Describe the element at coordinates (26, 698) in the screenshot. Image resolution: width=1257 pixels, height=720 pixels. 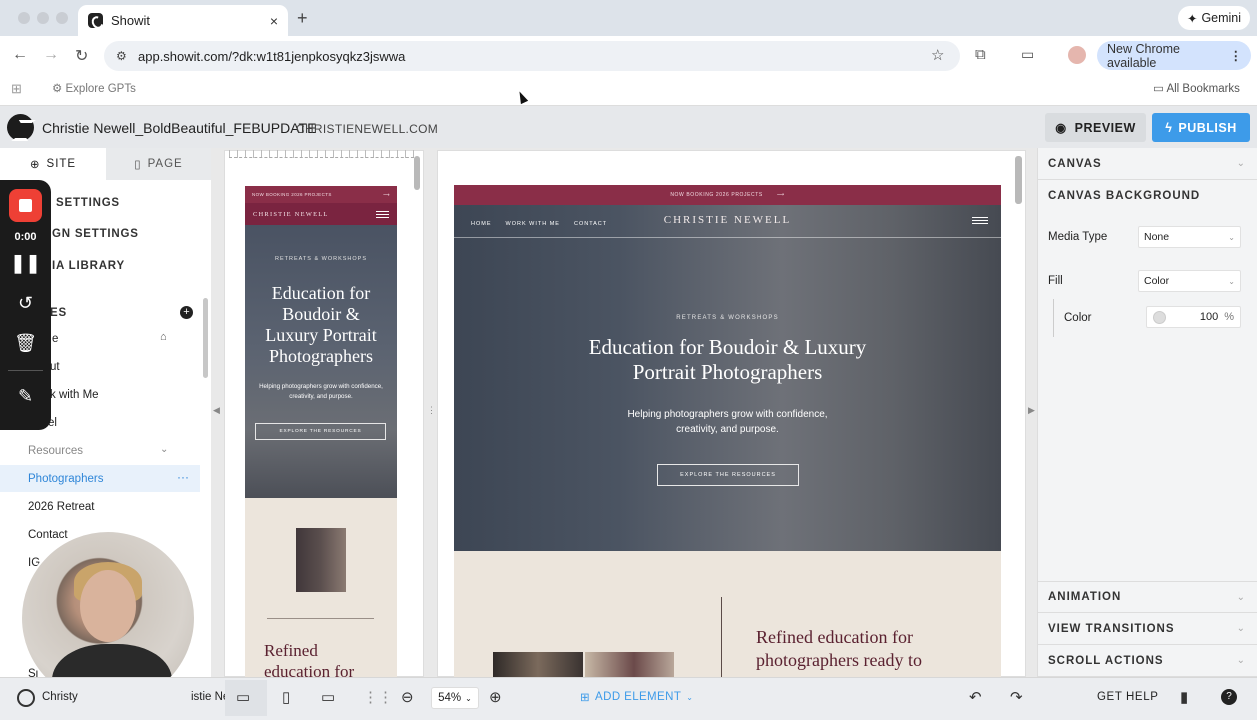
I see `user-icon` at that location.